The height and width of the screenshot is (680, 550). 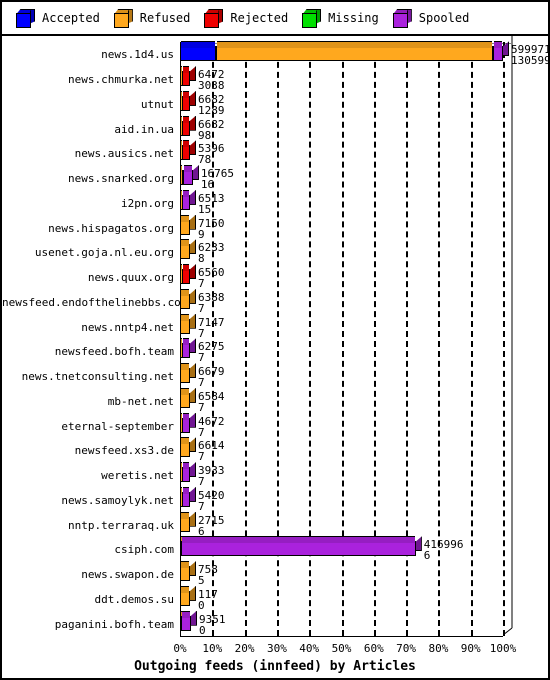 What do you see at coordinates (211, 520) in the screenshot?
I see `bar-value-top: 2715` at bounding box center [211, 520].